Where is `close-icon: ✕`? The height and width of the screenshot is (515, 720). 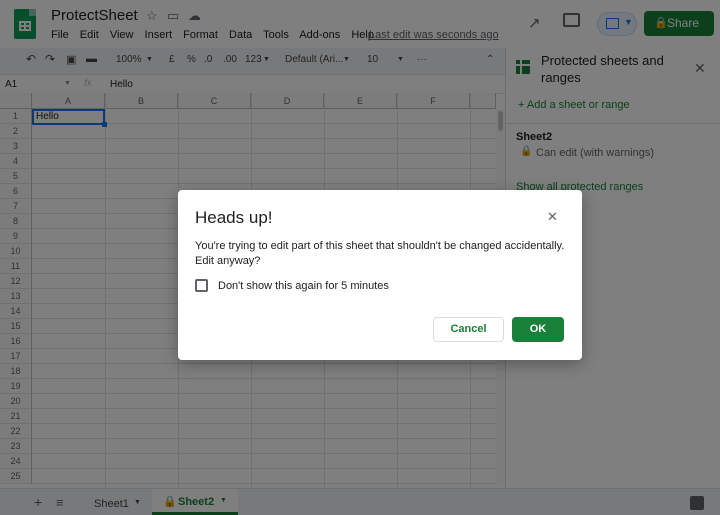 close-icon: ✕ is located at coordinates (552, 217).